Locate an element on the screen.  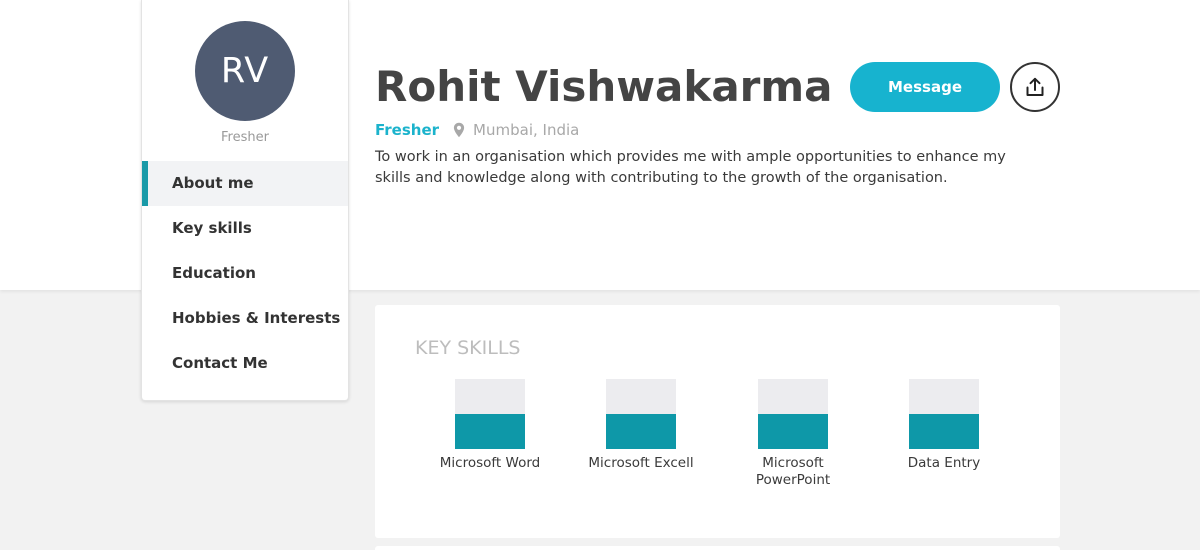
message-button: Message is located at coordinates (925, 87).